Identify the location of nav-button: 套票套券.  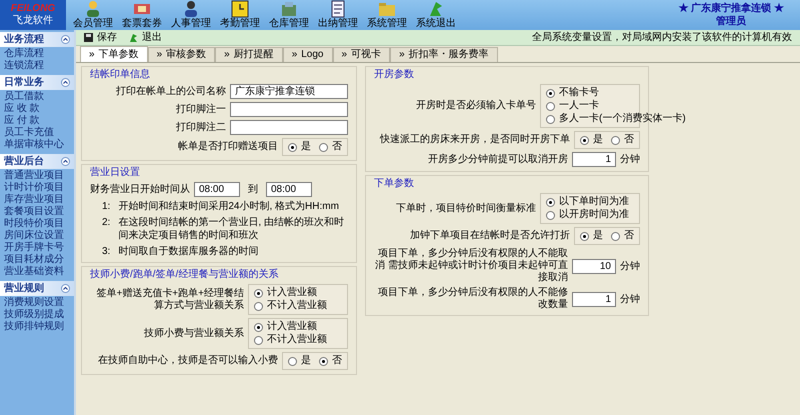
(142, 14).